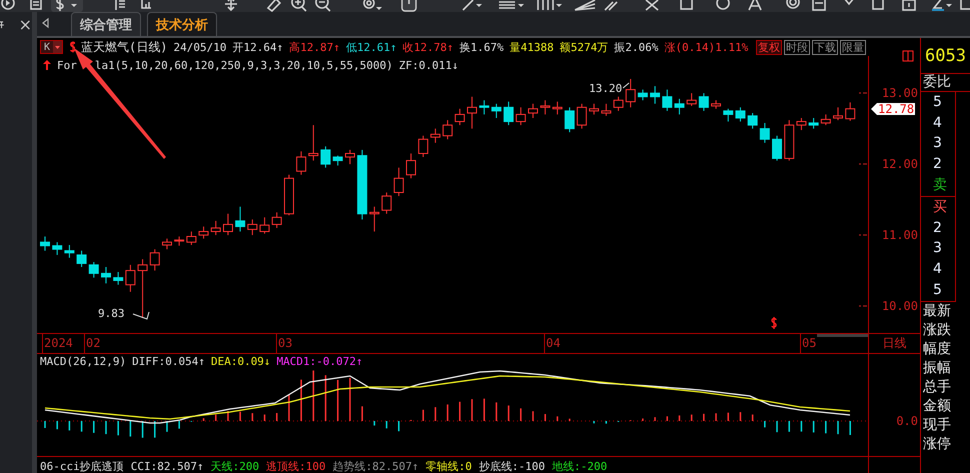 This screenshot has width=970, height=473. What do you see at coordinates (511, 6) in the screenshot?
I see `text-lines-icon` at bounding box center [511, 6].